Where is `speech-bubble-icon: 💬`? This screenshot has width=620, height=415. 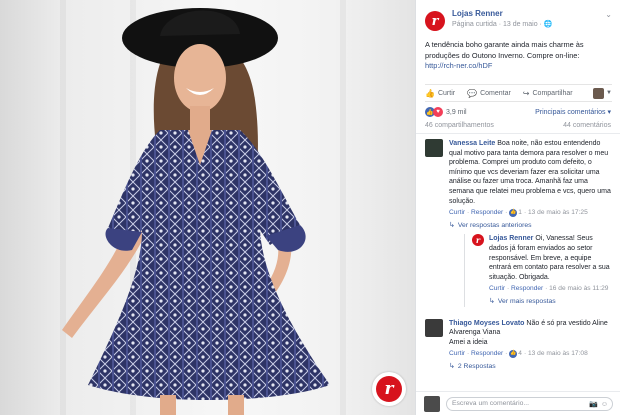
speech-bubble-icon: 💬 is located at coordinates (472, 93).